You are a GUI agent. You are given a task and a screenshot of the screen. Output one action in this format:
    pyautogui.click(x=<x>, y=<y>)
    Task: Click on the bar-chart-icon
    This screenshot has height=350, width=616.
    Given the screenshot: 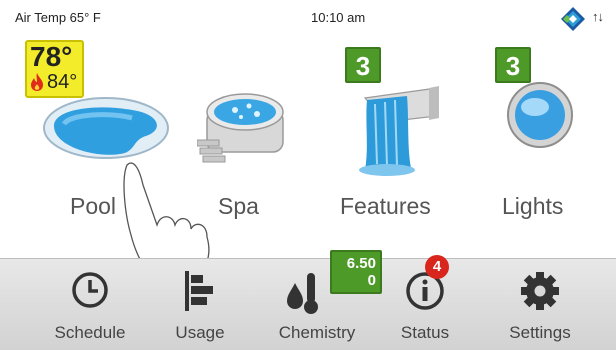 What is the action you would take?
    pyautogui.click(x=199, y=291)
    